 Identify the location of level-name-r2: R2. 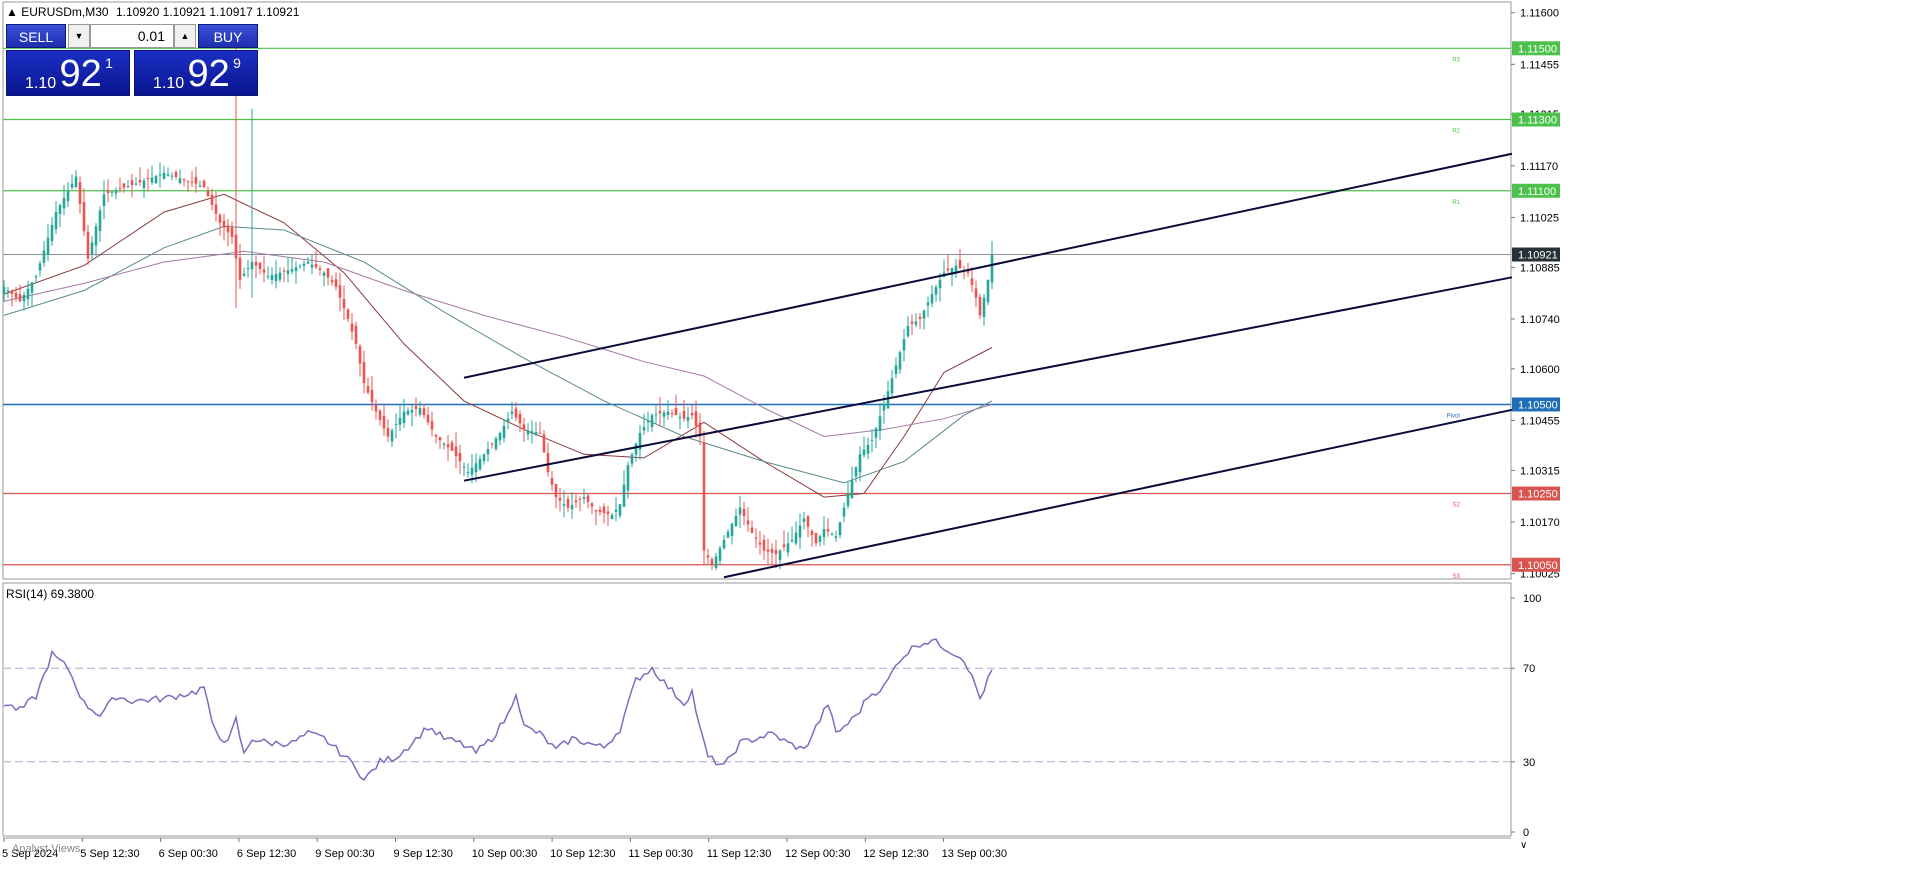
(1456, 132).